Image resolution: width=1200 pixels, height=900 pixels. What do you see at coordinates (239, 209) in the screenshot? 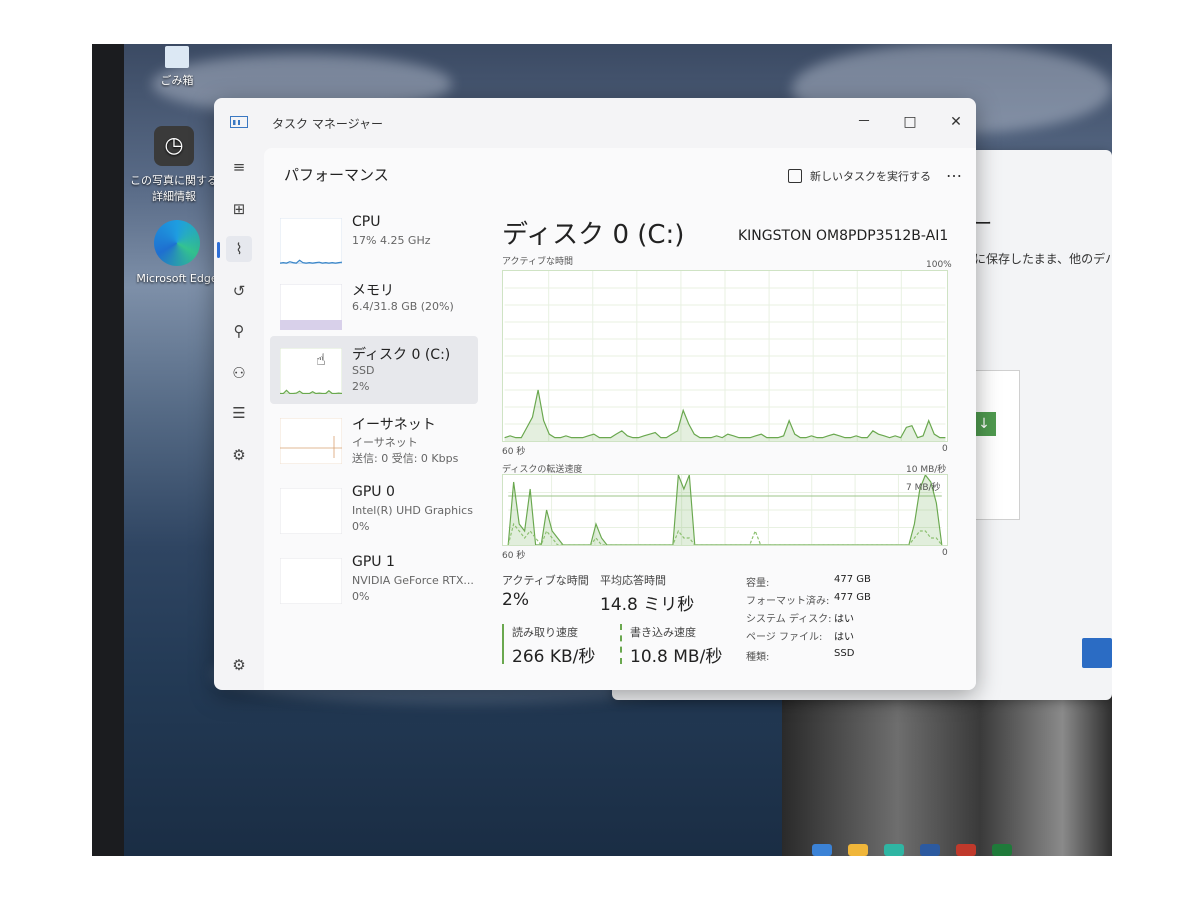
I see `processes-icon: ⊞` at bounding box center [239, 209].